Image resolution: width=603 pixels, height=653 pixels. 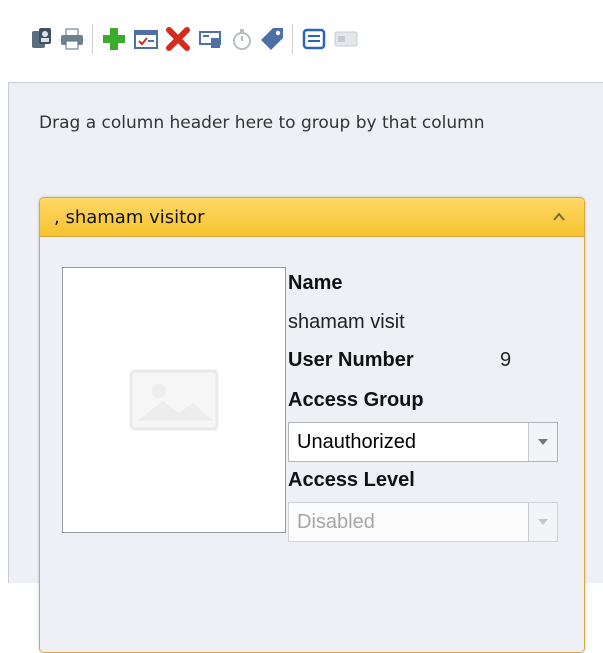 What do you see at coordinates (129, 217) in the screenshot?
I see `user-card-title: , shamam visitor` at bounding box center [129, 217].